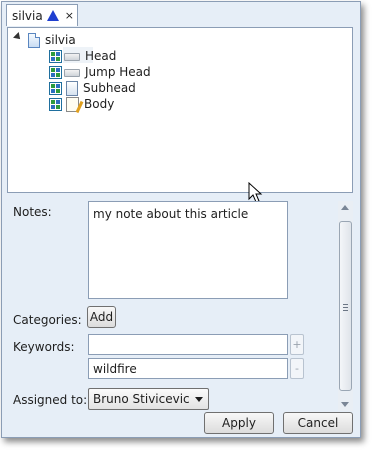 This screenshot has height=452, width=372. Describe the element at coordinates (44, 347) in the screenshot. I see `keywords-label: Keywords:` at that location.